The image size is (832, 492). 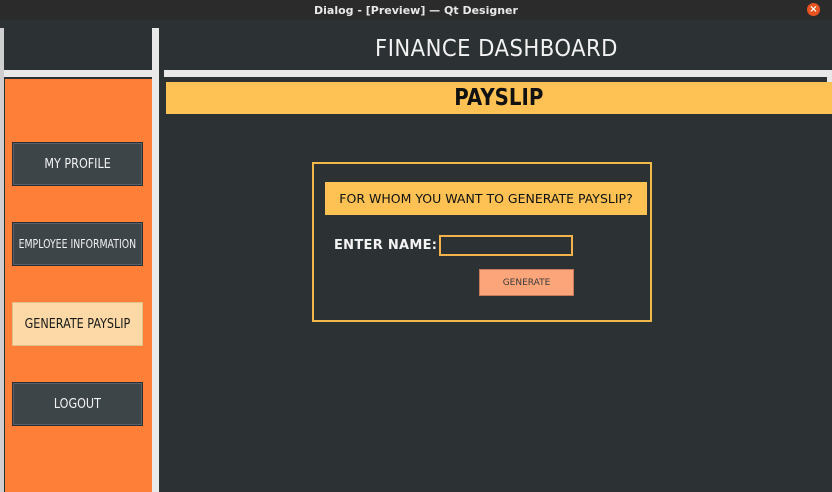 I want to click on header-left-block, so click(x=77, y=49).